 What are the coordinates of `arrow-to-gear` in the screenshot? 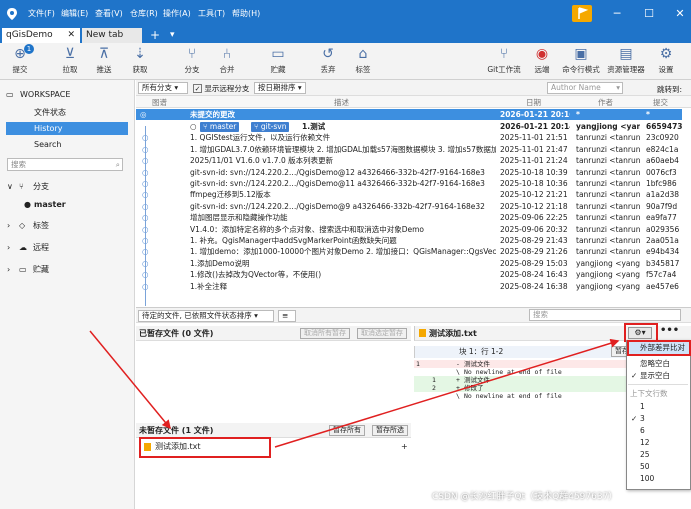 It's located at (447, 393).